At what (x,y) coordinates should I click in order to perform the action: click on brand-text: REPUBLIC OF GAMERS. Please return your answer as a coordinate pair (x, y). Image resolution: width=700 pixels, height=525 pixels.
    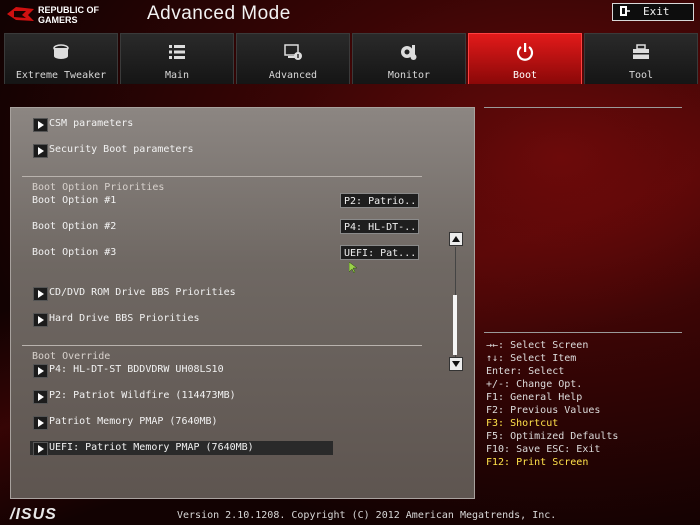
    Looking at the image, I should click on (68, 15).